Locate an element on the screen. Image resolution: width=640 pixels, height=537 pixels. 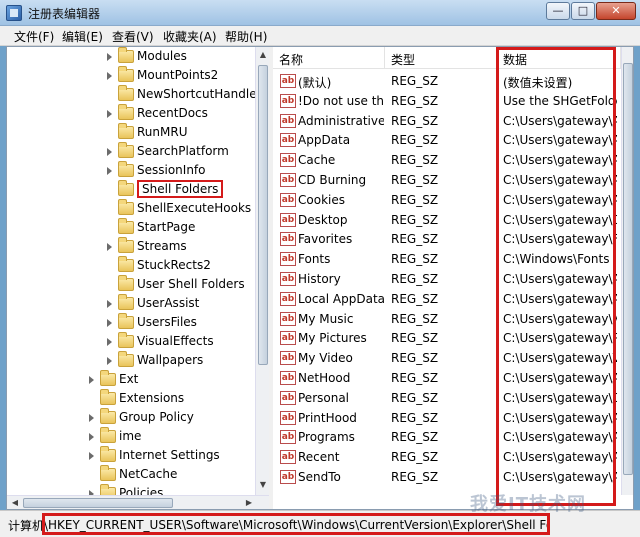
tree-item-label: Streams is located at coordinates (162, 246).